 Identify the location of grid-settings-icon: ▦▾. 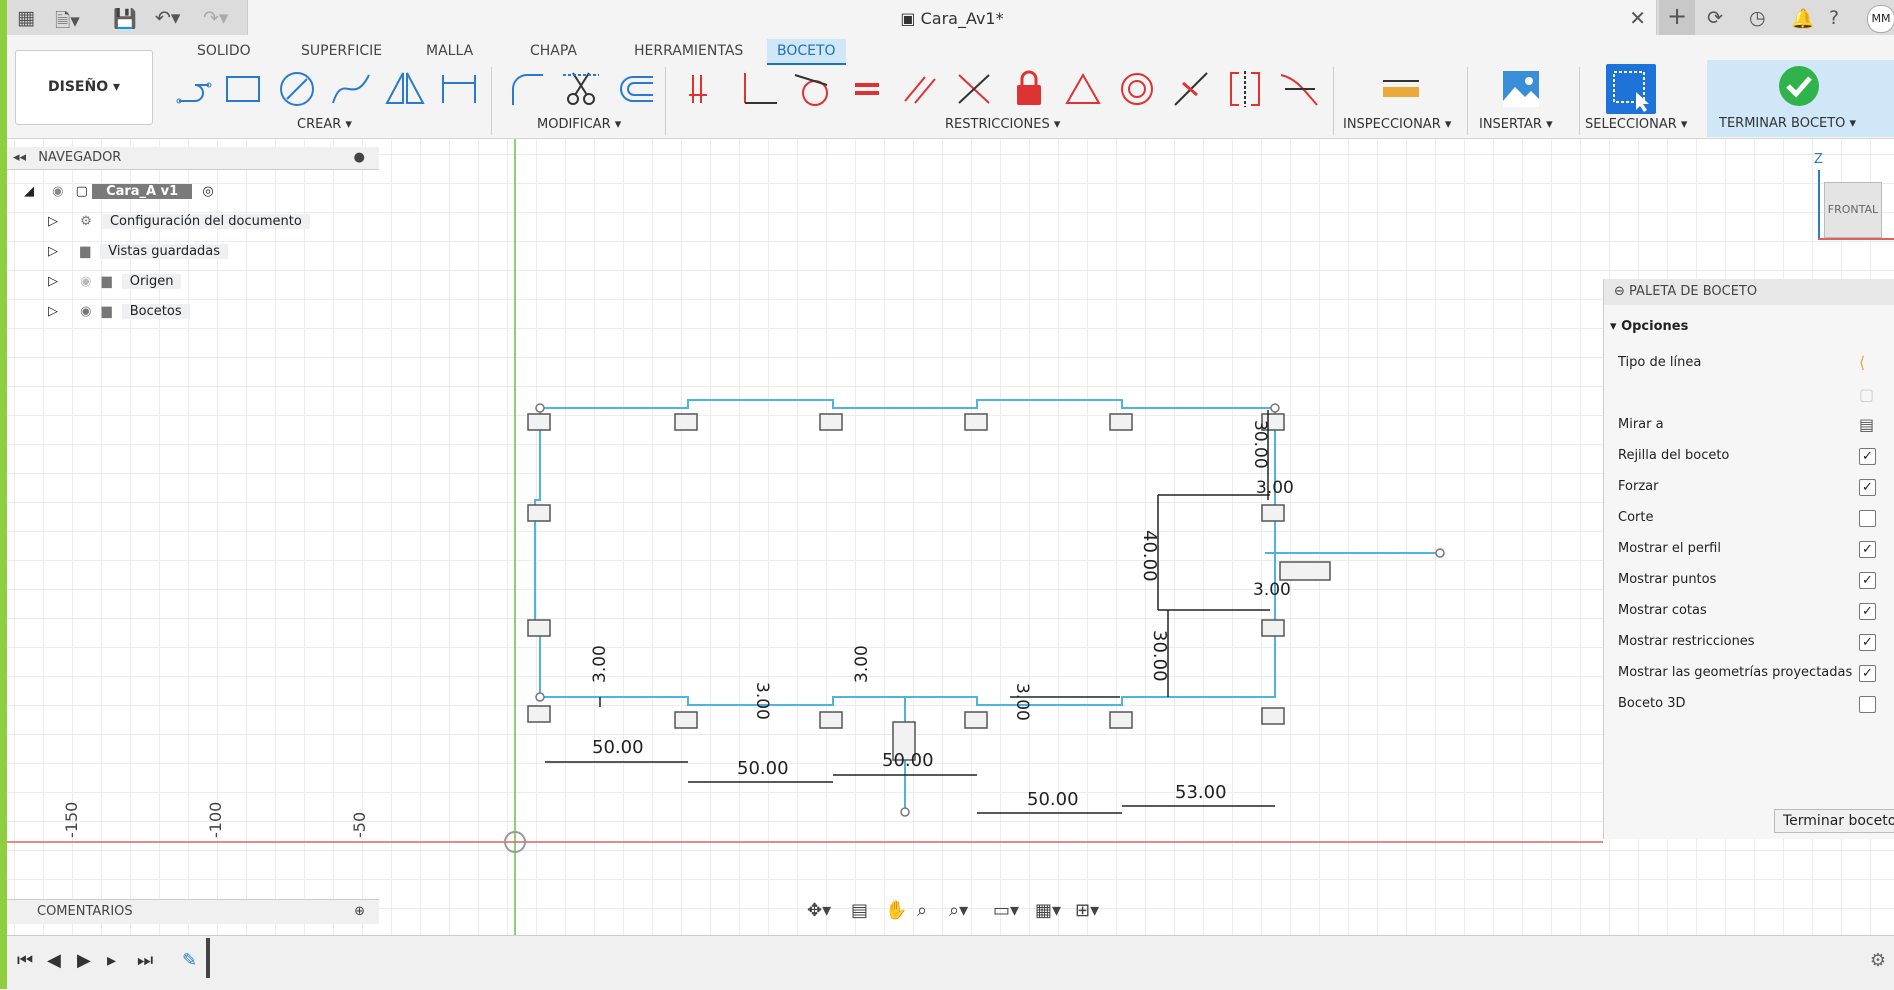
(1048, 910).